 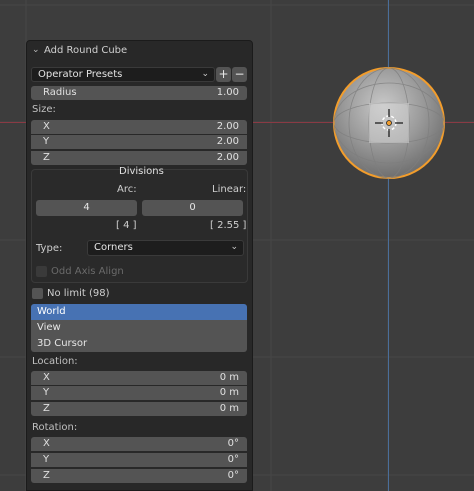 I want to click on rotation-y-value: 0°, so click(x=233, y=459).